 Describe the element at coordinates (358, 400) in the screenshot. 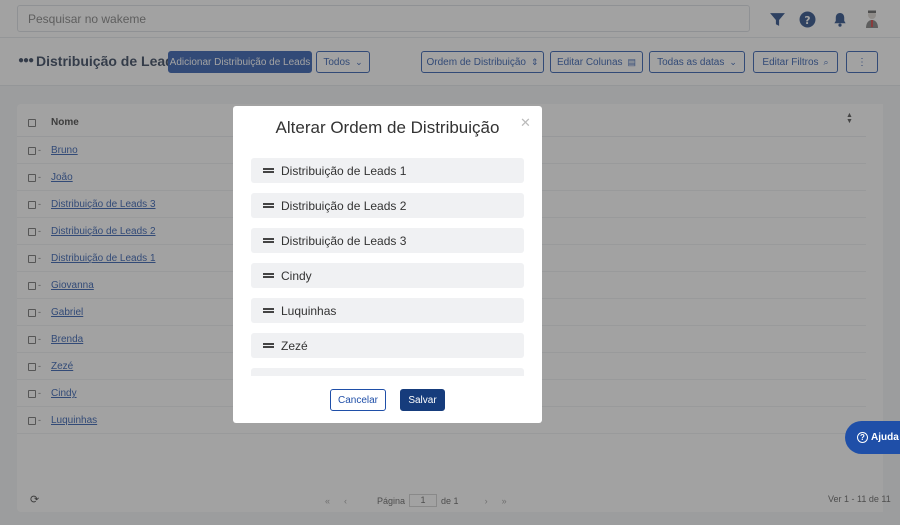

I see `cancel-button: Cancelar` at that location.